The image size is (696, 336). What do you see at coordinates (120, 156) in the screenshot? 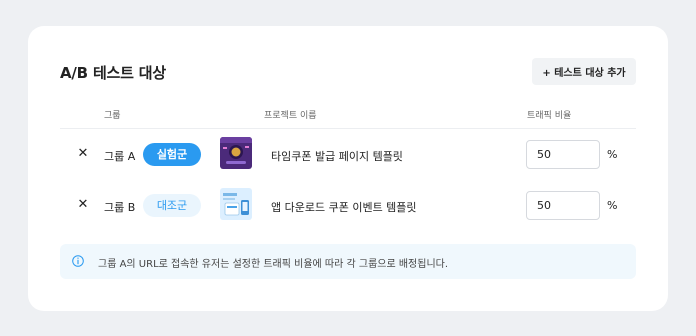
I see `group-name: 그룹 A` at bounding box center [120, 156].